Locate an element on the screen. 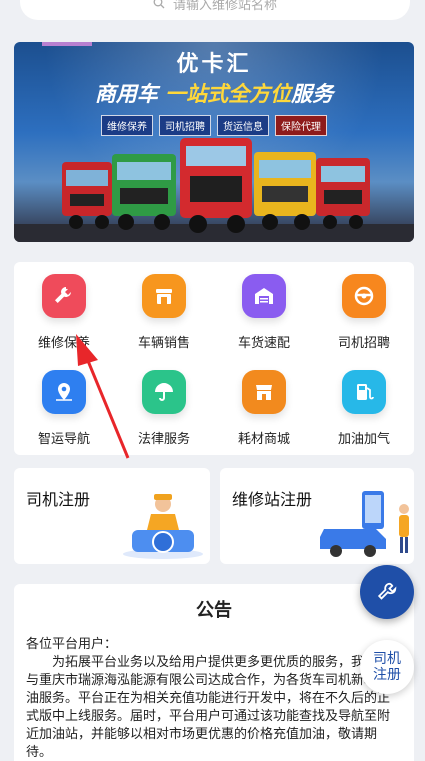  store-icon is located at coordinates (164, 296).